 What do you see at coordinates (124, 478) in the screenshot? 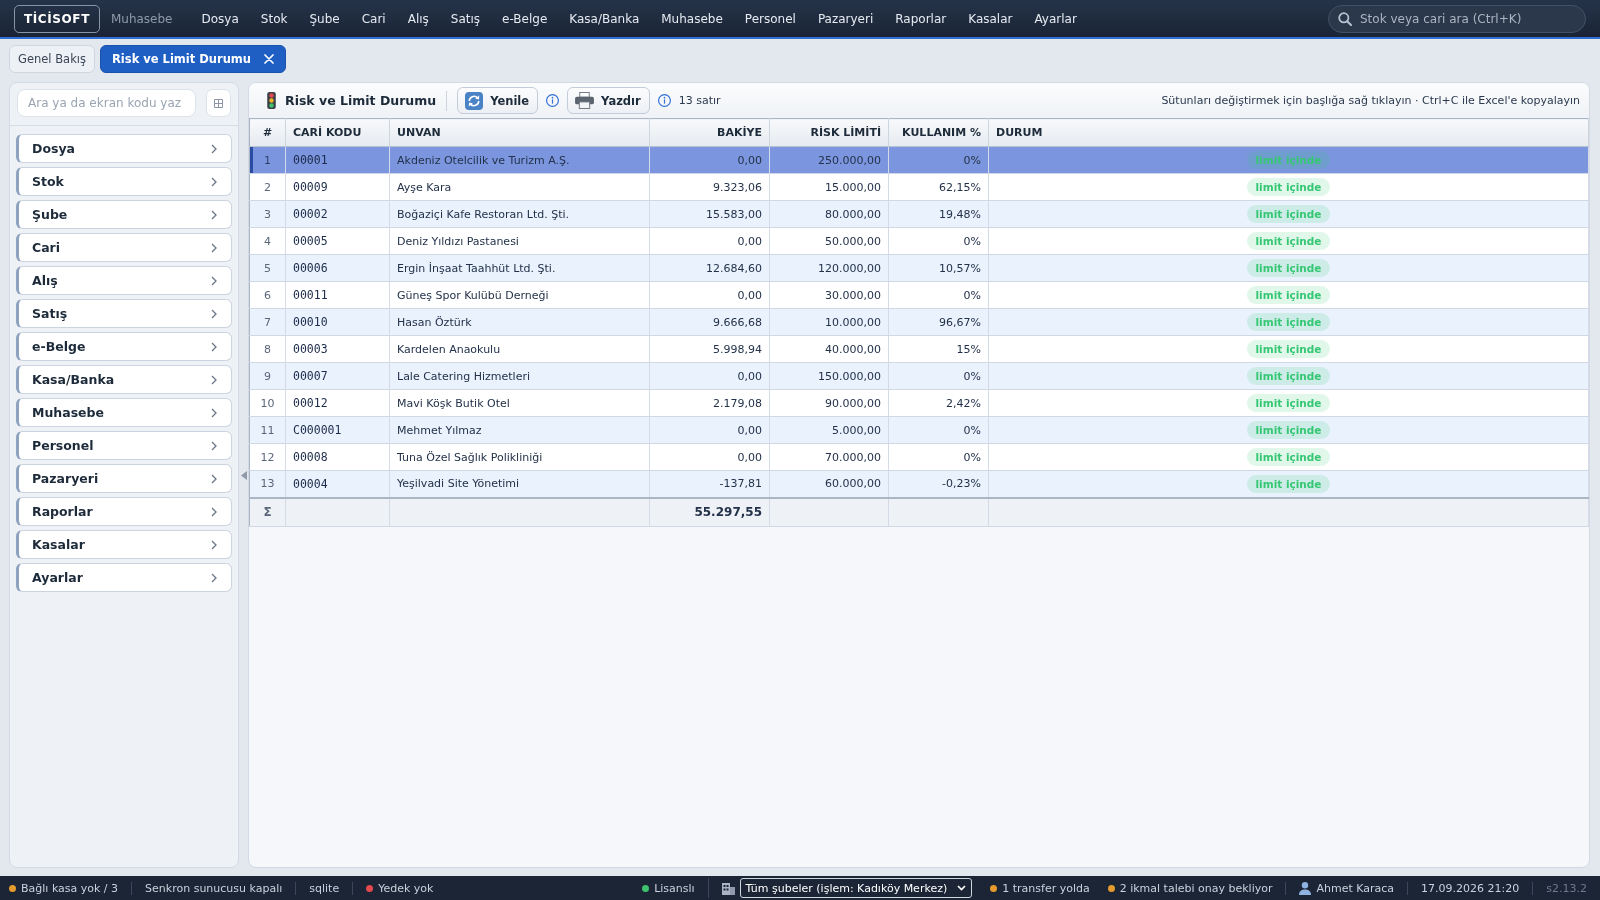
I see `sidebar-item: Pazaryeri` at bounding box center [124, 478].